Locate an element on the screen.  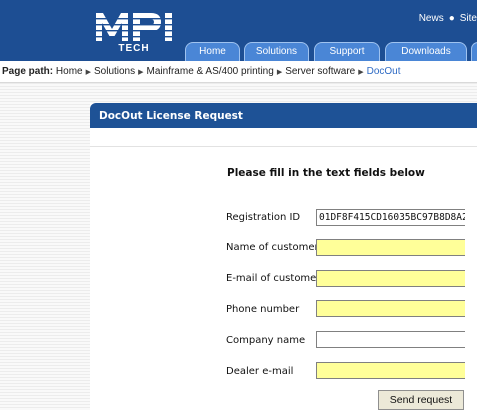
top-links: News ● Site is located at coordinates (448, 18).